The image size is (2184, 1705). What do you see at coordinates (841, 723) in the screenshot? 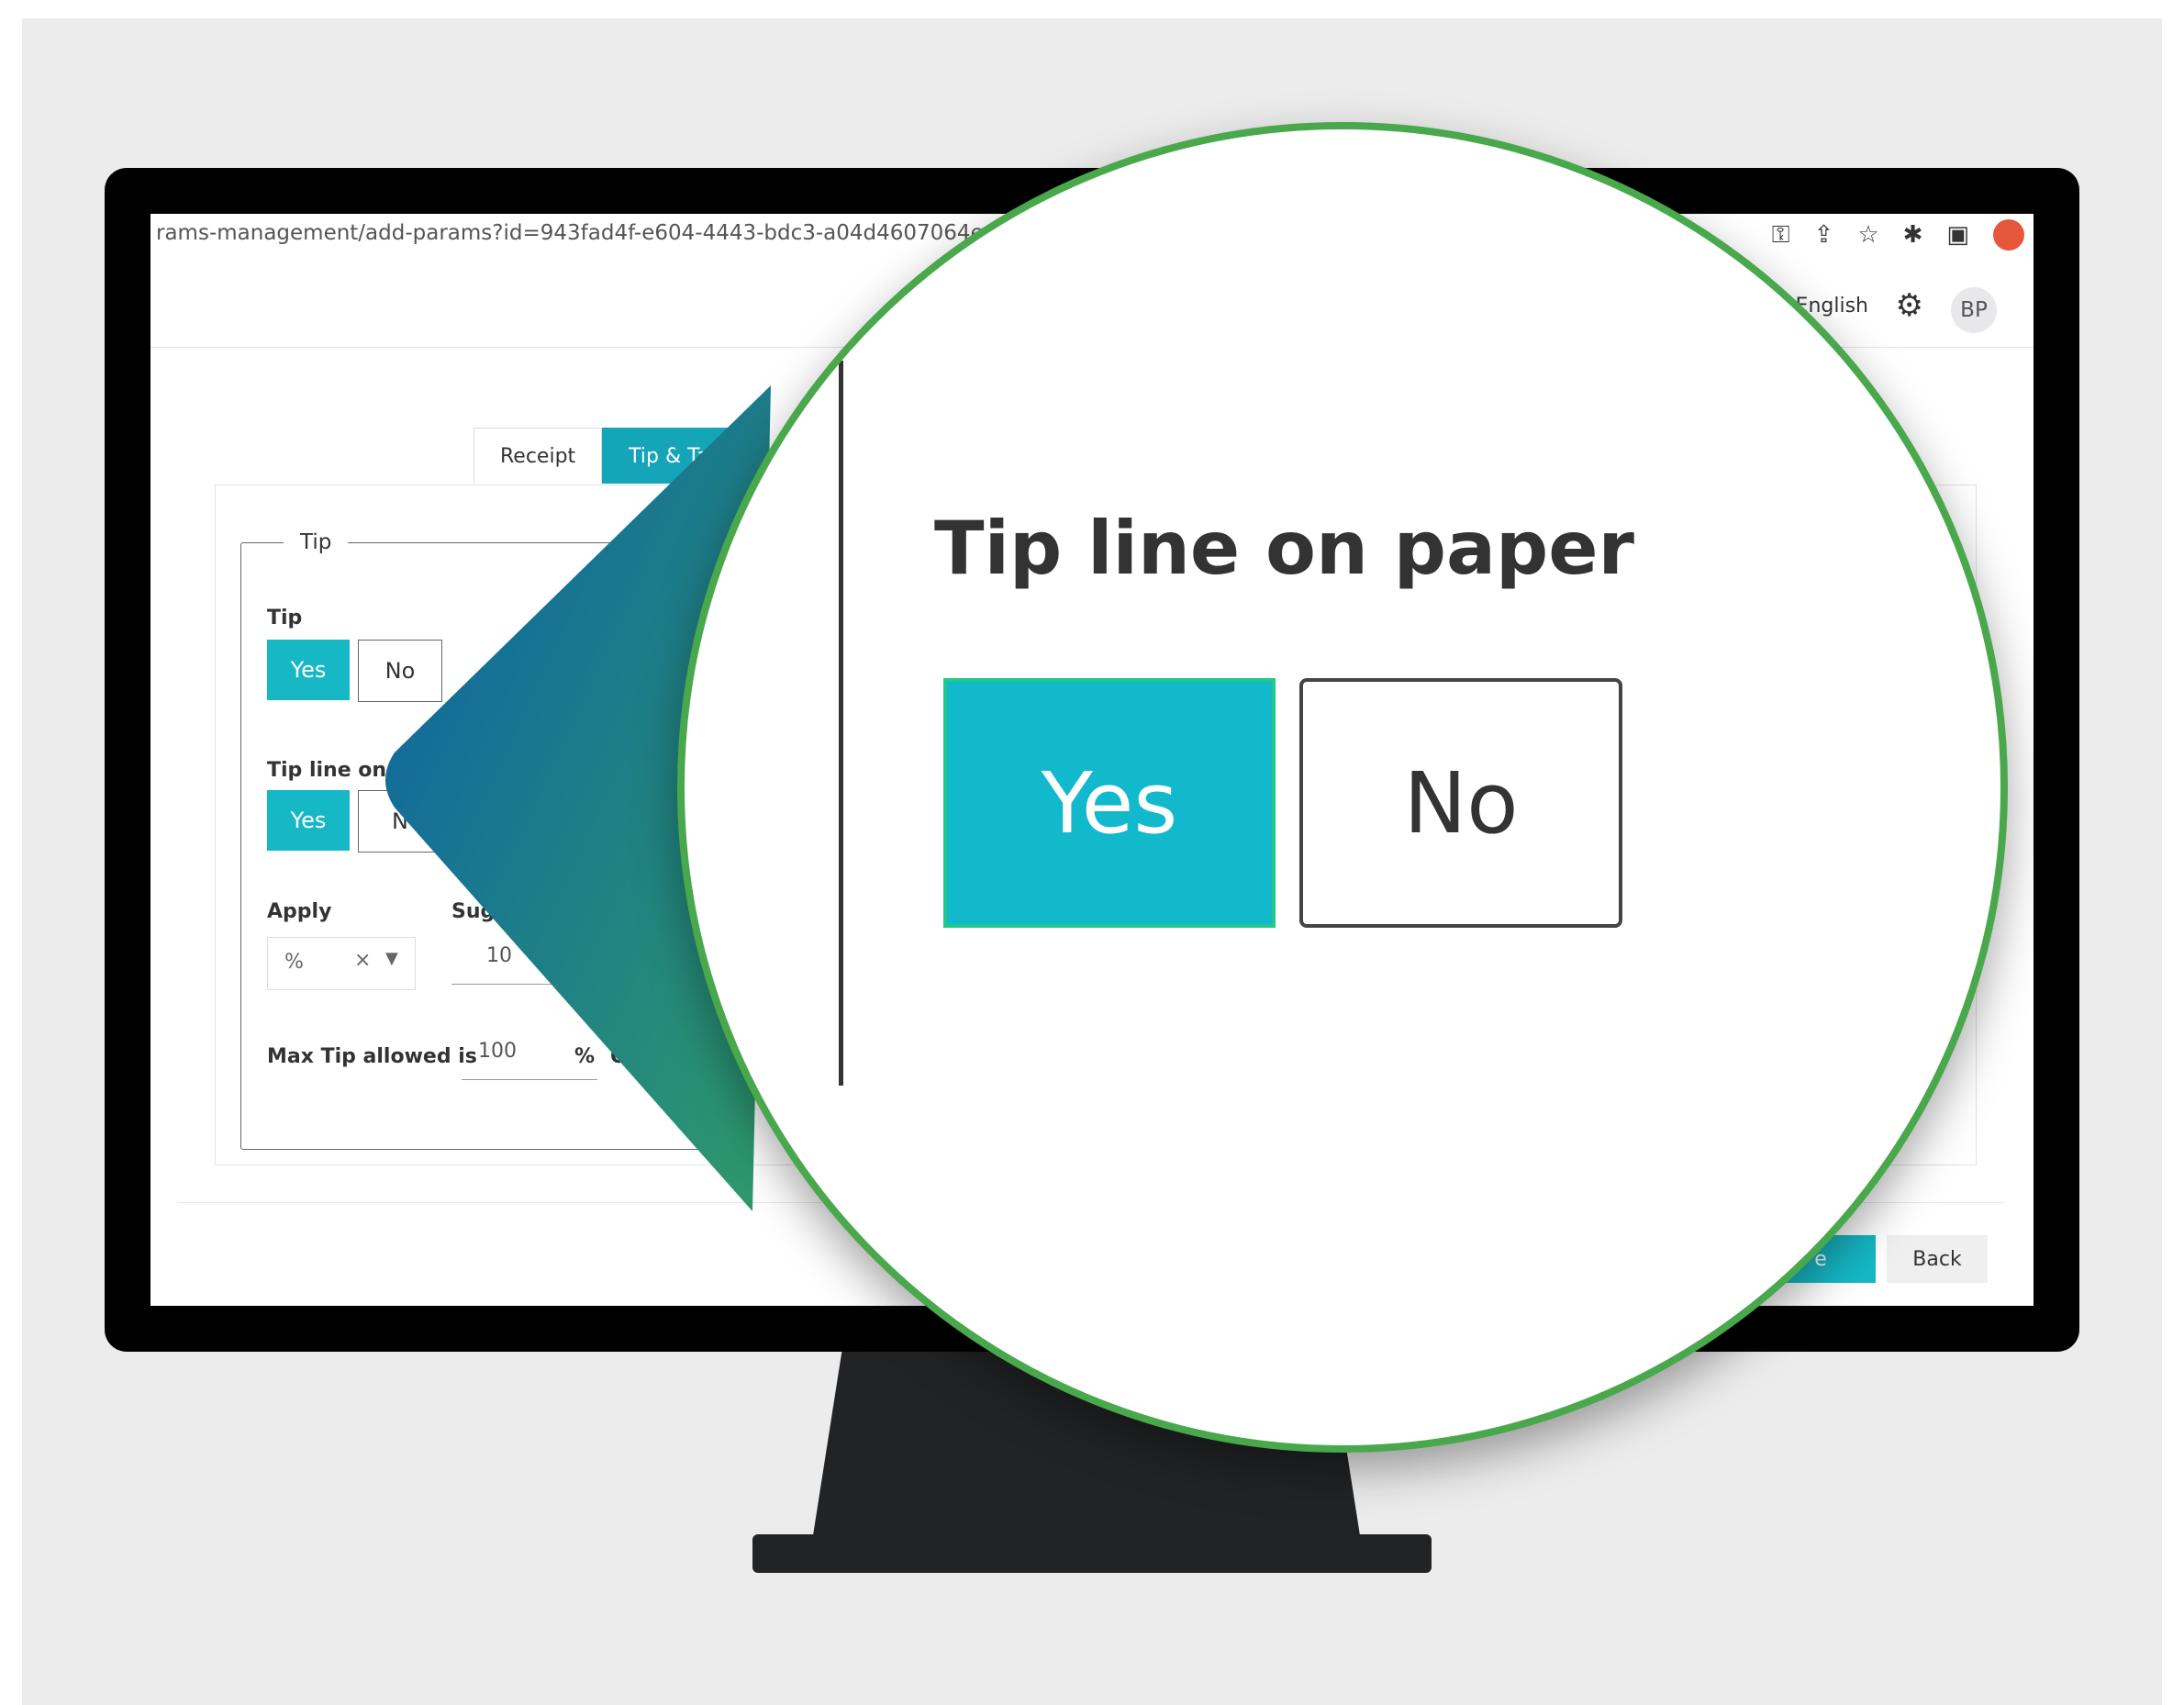
I see `zoom-divider` at bounding box center [841, 723].